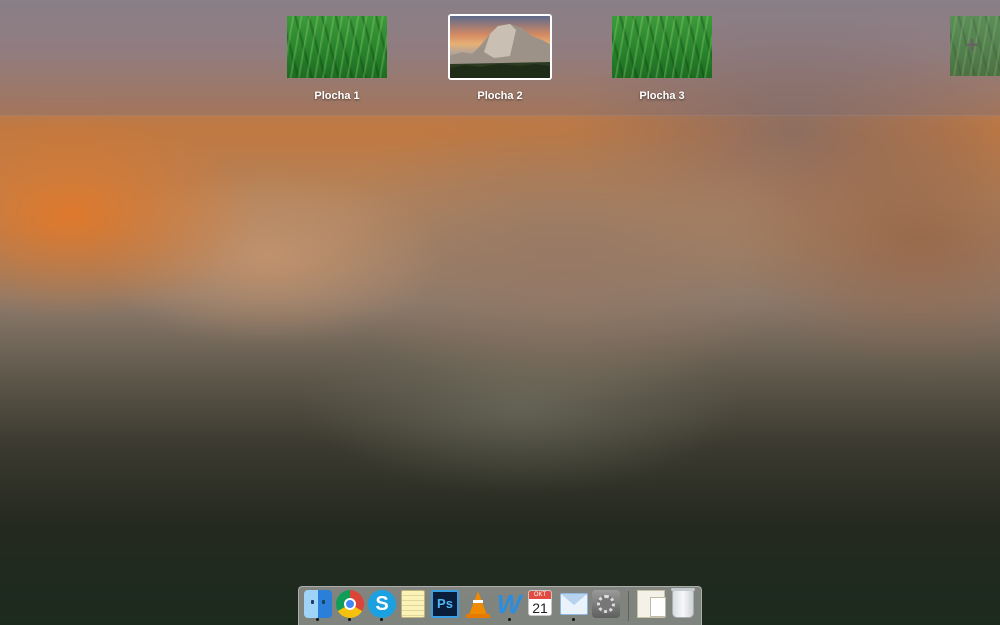 This screenshot has width=1000, height=625. What do you see at coordinates (318, 604) in the screenshot?
I see `finder-icon` at bounding box center [318, 604].